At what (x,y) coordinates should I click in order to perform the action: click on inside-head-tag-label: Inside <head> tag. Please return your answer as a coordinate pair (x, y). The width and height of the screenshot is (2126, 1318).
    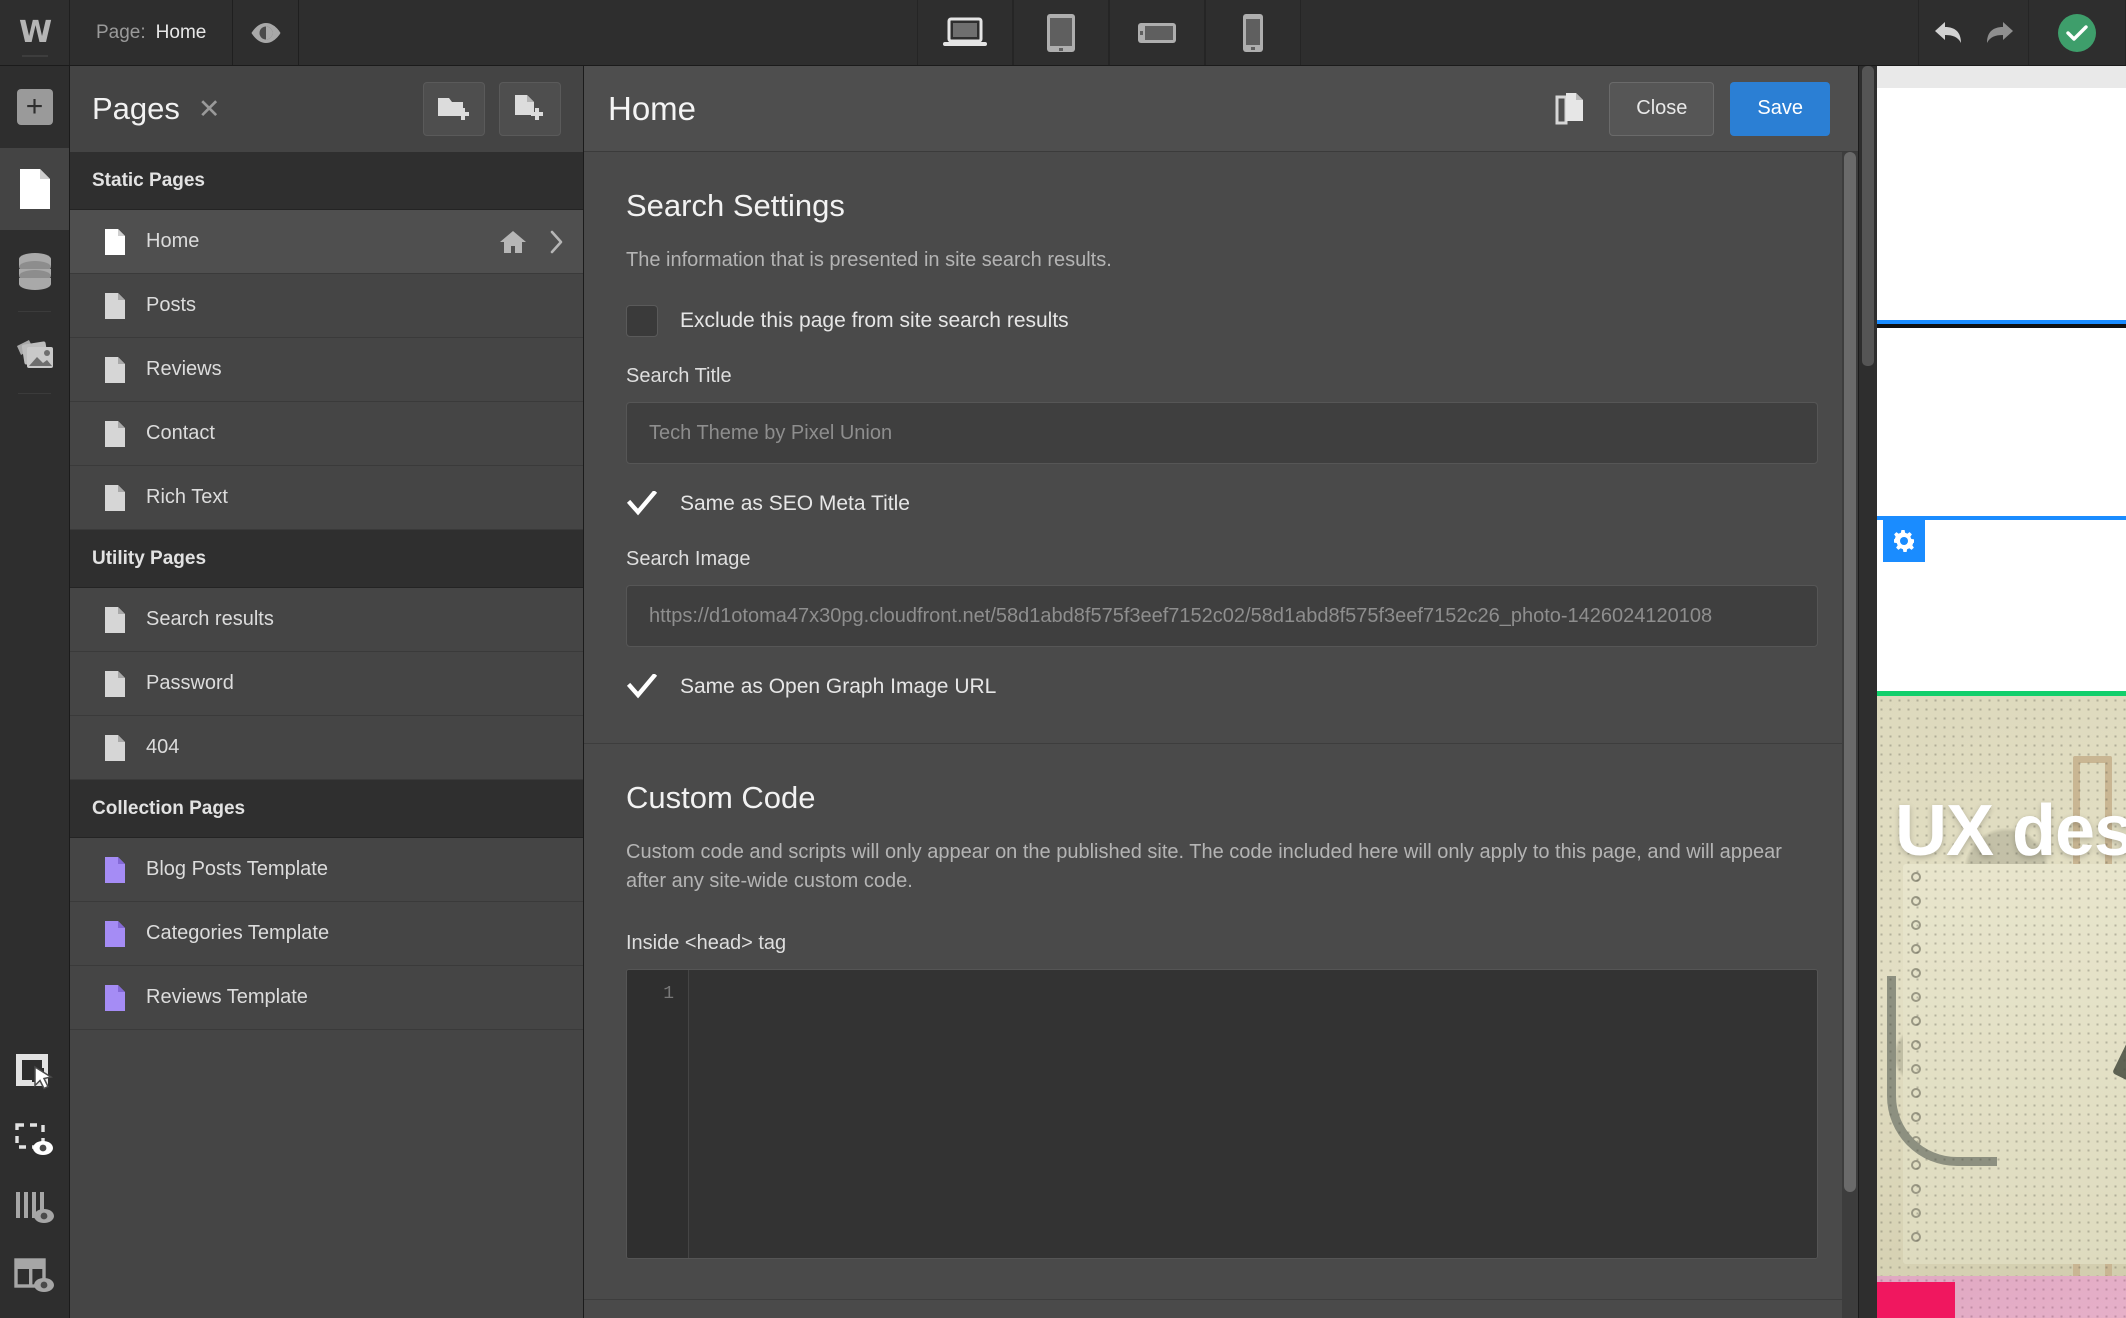
    Looking at the image, I should click on (706, 943).